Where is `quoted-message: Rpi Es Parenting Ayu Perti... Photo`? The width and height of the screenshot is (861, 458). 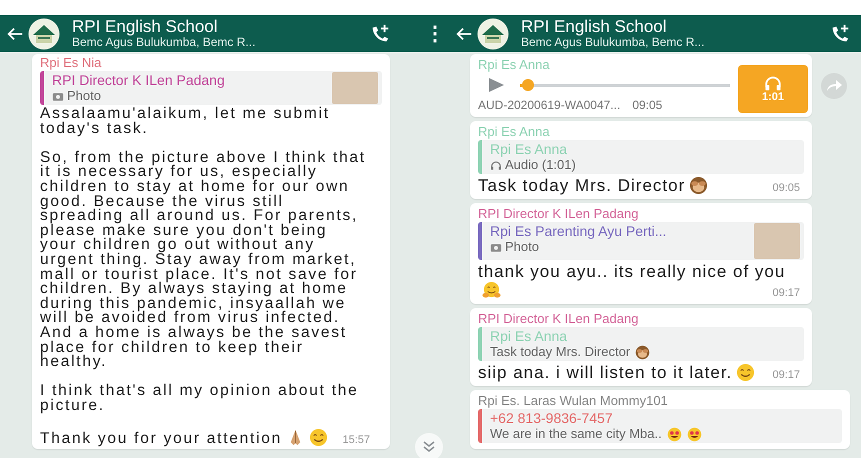 quoted-message: Rpi Es Parenting Ayu Perti... Photo is located at coordinates (641, 241).